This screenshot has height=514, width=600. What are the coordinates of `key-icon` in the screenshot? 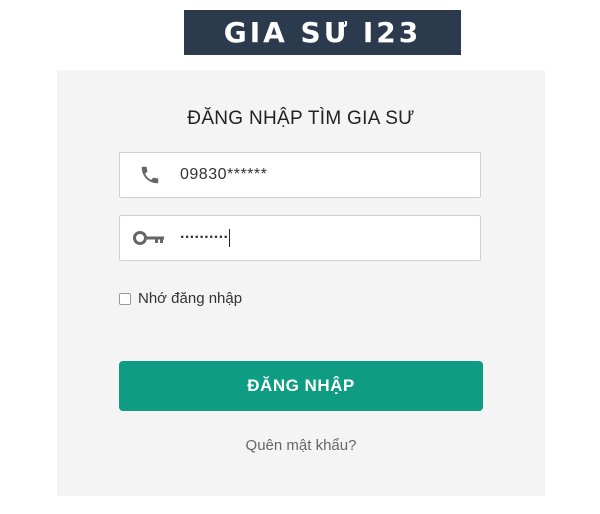 It's located at (150, 238).